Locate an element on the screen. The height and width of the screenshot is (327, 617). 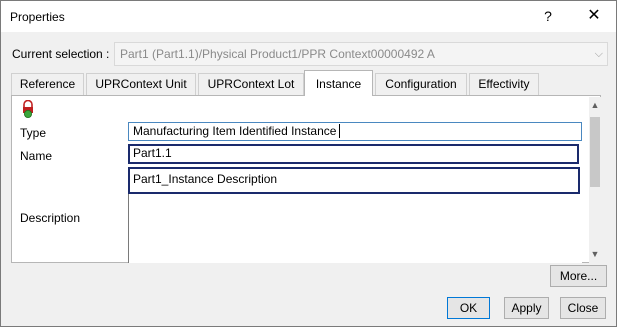
tab-uprcontext-lot: UPRContext Lot is located at coordinates (251, 84).